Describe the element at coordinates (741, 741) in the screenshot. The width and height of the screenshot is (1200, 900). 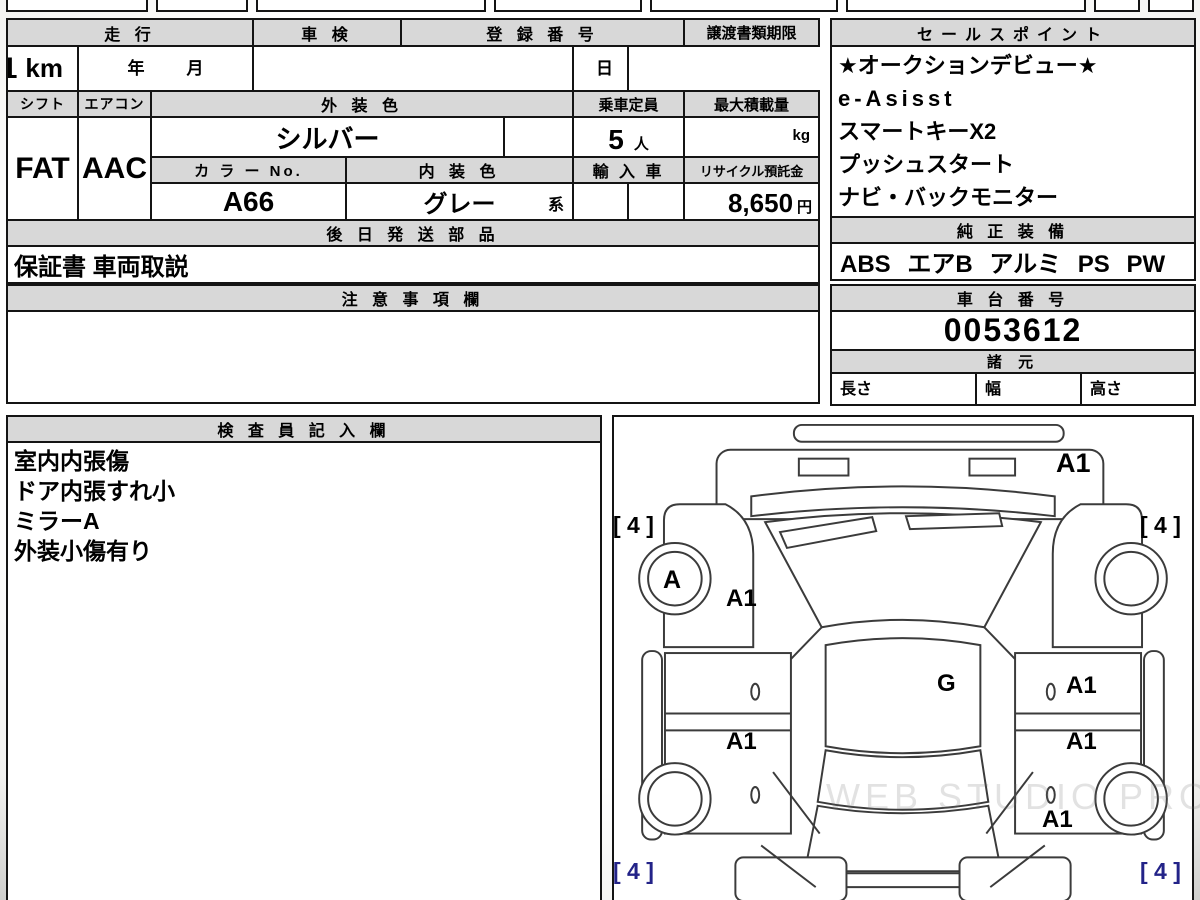
I see `damage-marker-left-door: A1` at that location.